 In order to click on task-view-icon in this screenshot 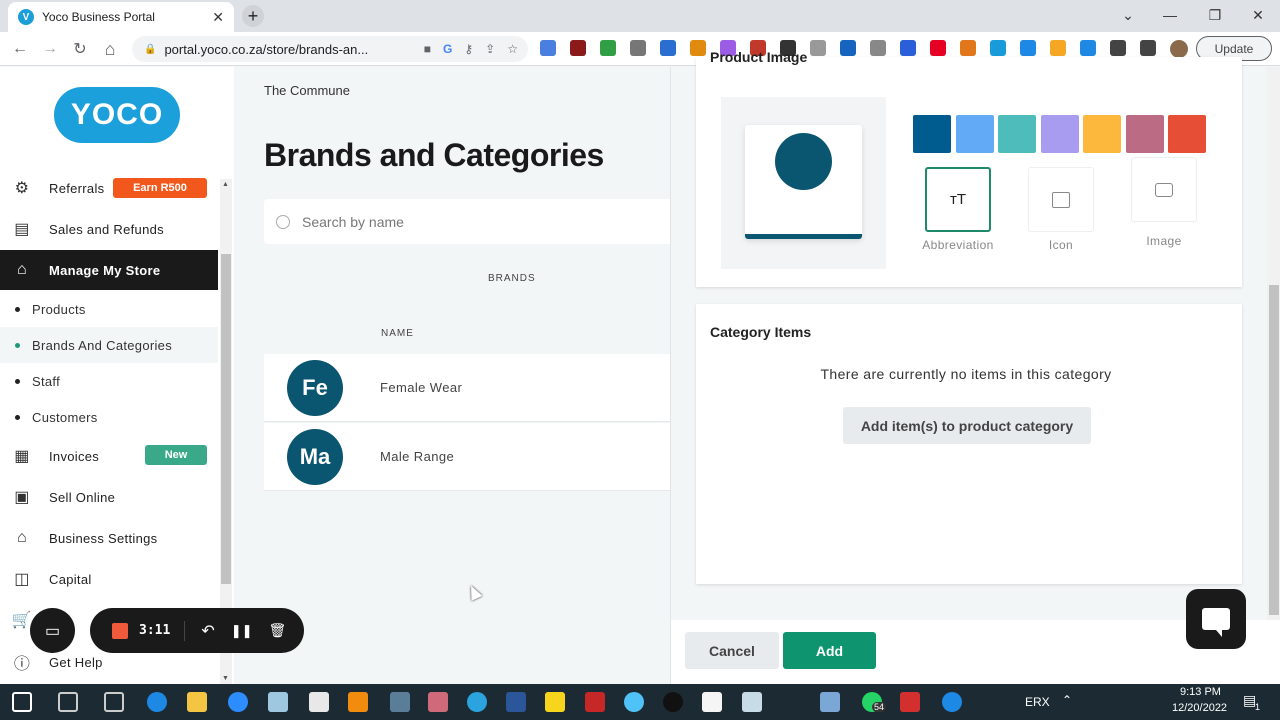, I will do `click(114, 702)`.